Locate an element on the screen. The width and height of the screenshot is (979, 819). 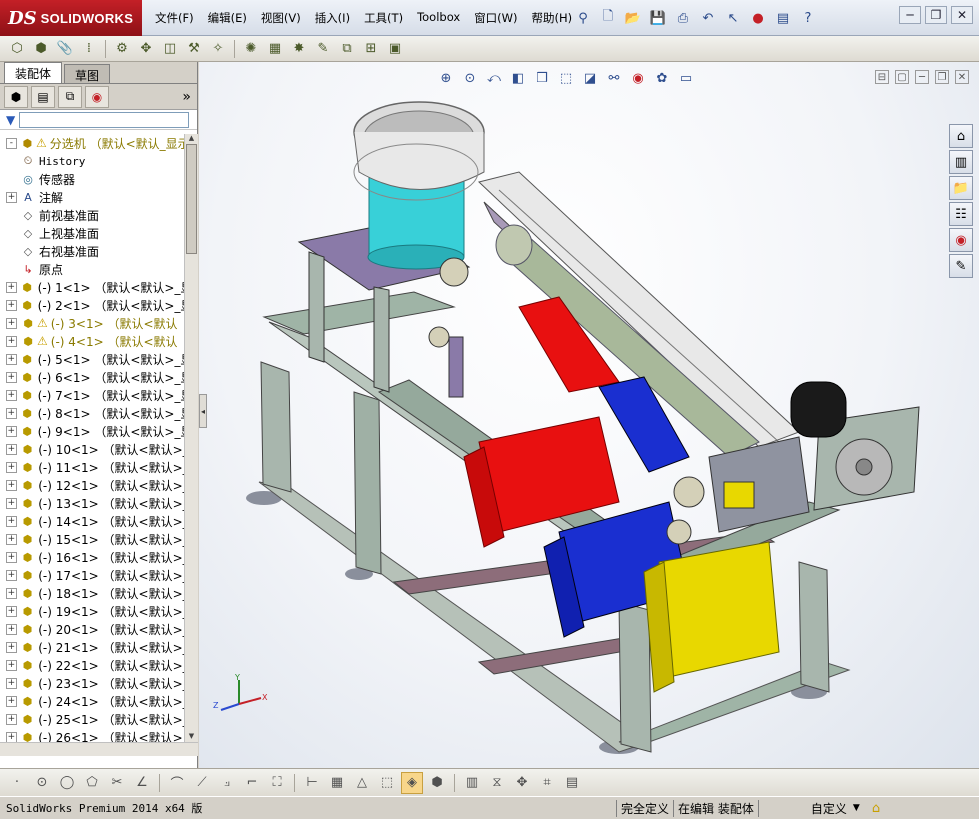
configuration-manager-icon: ⧉ is located at coordinates (70, 96).